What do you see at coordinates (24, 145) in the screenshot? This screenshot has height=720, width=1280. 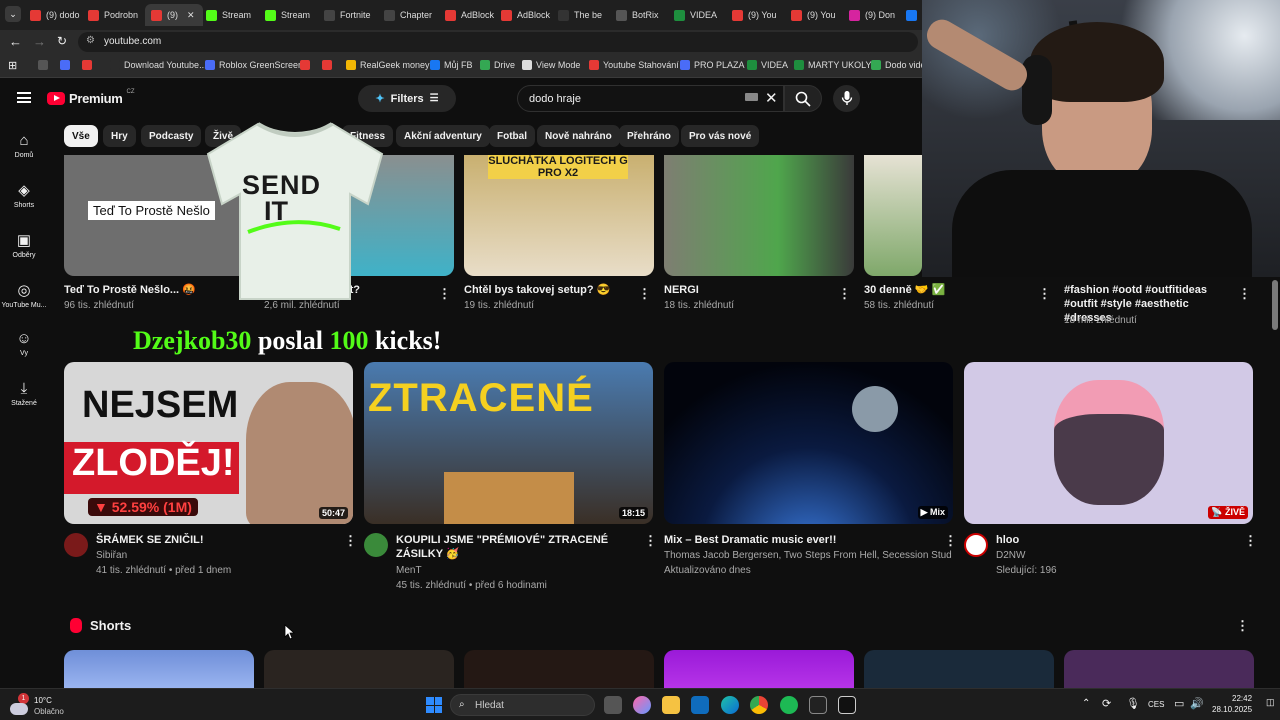 I see `sidebar-item: ⌂ Domů` at bounding box center [24, 145].